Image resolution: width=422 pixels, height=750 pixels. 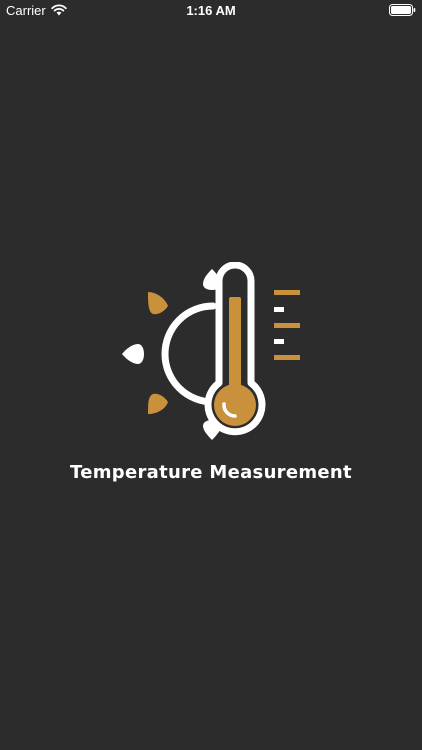 What do you see at coordinates (211, 472) in the screenshot?
I see `app-title: Temperature Measurement` at bounding box center [211, 472].